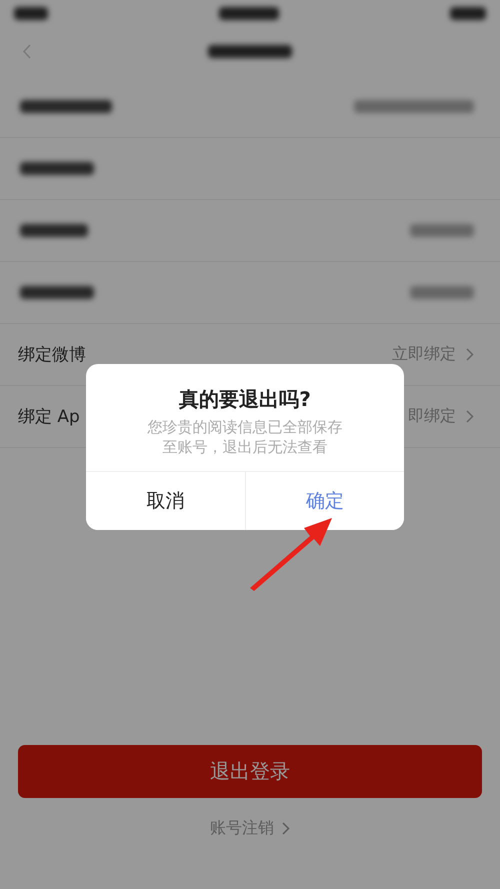 Image resolution: width=500 pixels, height=889 pixels. What do you see at coordinates (52, 355) in the screenshot?
I see `setting-label: 绑定微博` at bounding box center [52, 355].